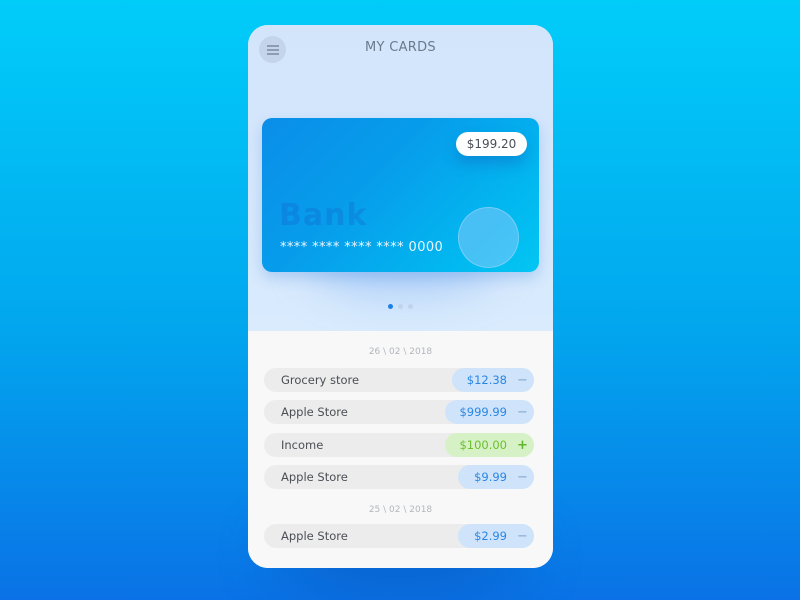 Image resolution: width=800 pixels, height=600 pixels. What do you see at coordinates (399, 445) in the screenshot?
I see `transaction-row: Income $100.00 +` at bounding box center [399, 445].